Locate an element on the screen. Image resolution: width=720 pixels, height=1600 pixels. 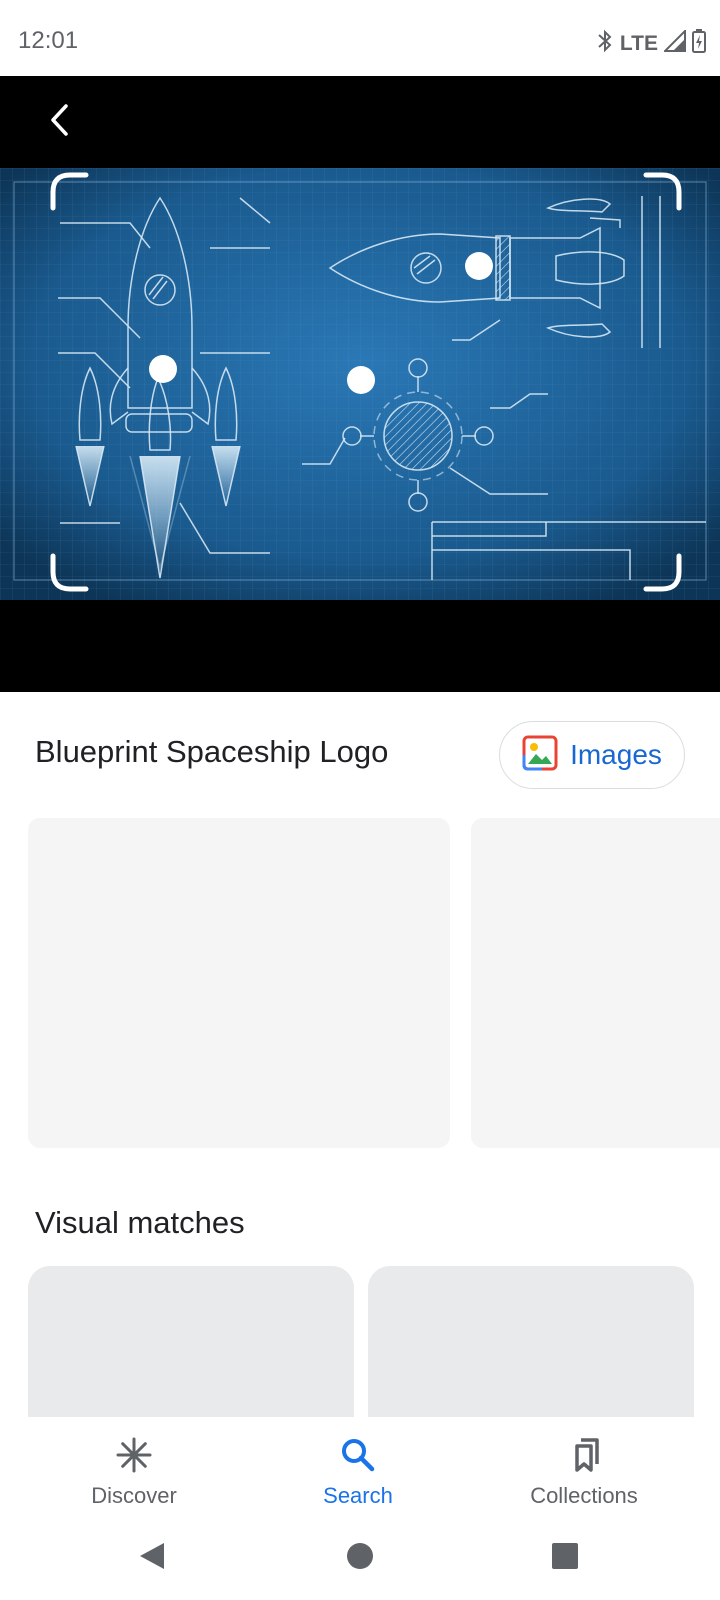
square-recents-icon is located at coordinates (565, 1558).